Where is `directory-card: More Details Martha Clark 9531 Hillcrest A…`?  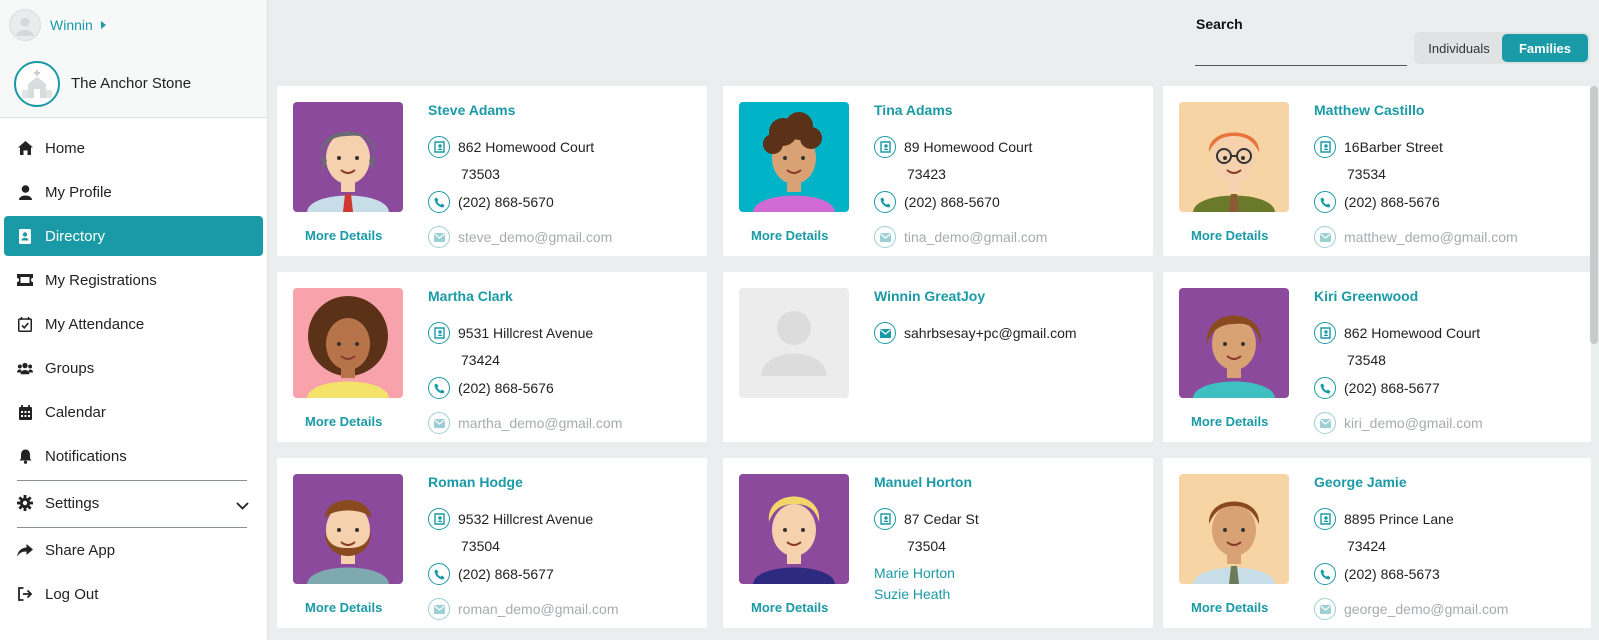 directory-card: More Details Martha Clark 9531 Hillcrest A… is located at coordinates (492, 357).